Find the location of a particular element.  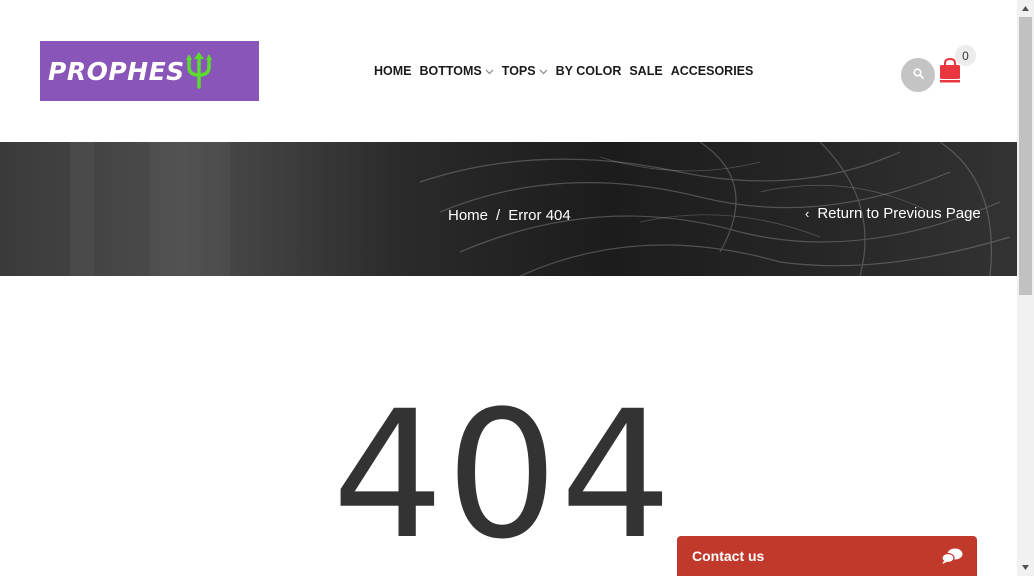

logo-text: PROPHES is located at coordinates (116, 71).